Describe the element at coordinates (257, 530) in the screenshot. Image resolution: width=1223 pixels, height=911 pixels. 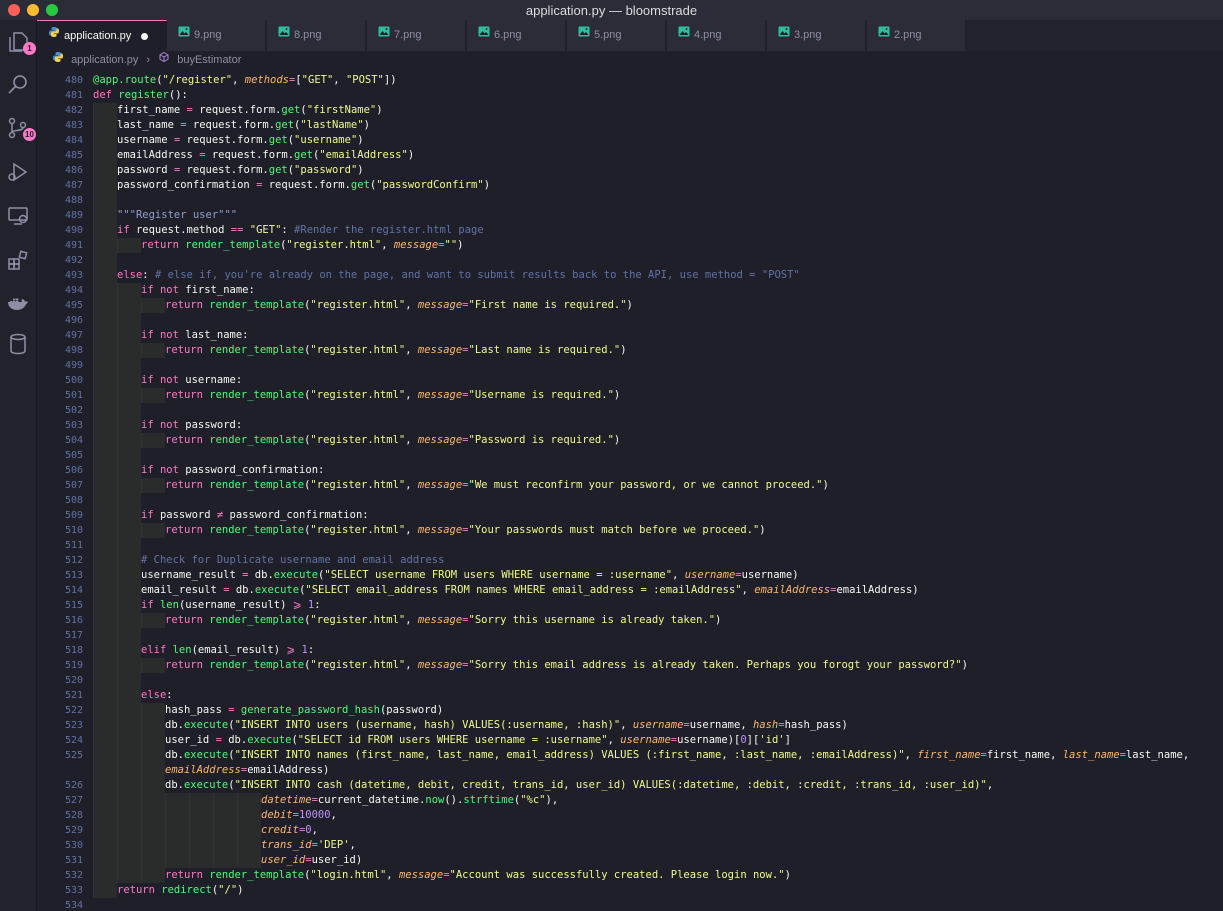
I see `code-token: render_template` at that location.